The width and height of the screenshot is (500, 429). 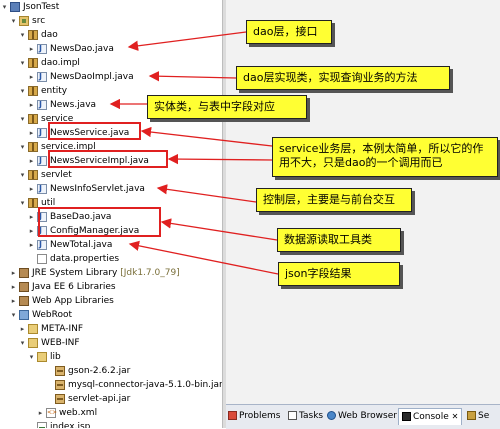 I want to click on tree-item-newsinfoservlet: ▸NewsInfoServlet.java, so click(x=86, y=189).